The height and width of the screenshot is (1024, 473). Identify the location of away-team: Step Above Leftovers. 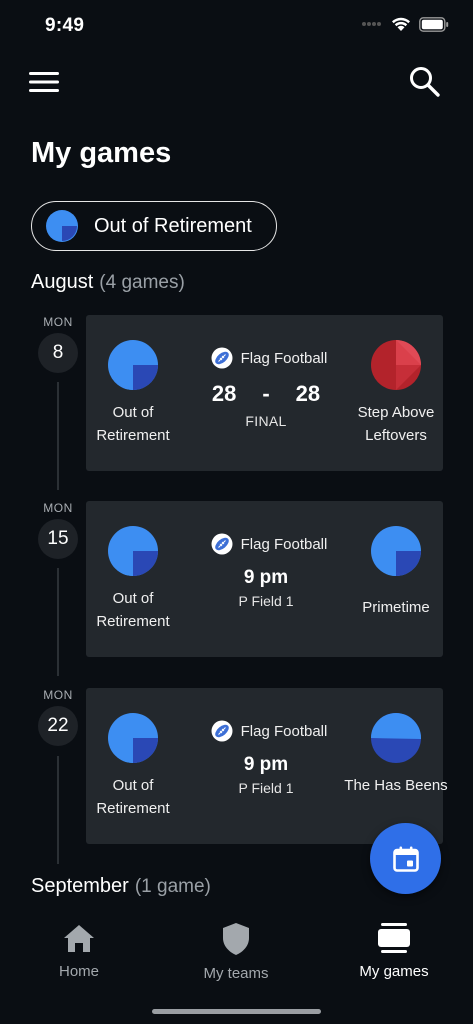
(396, 393).